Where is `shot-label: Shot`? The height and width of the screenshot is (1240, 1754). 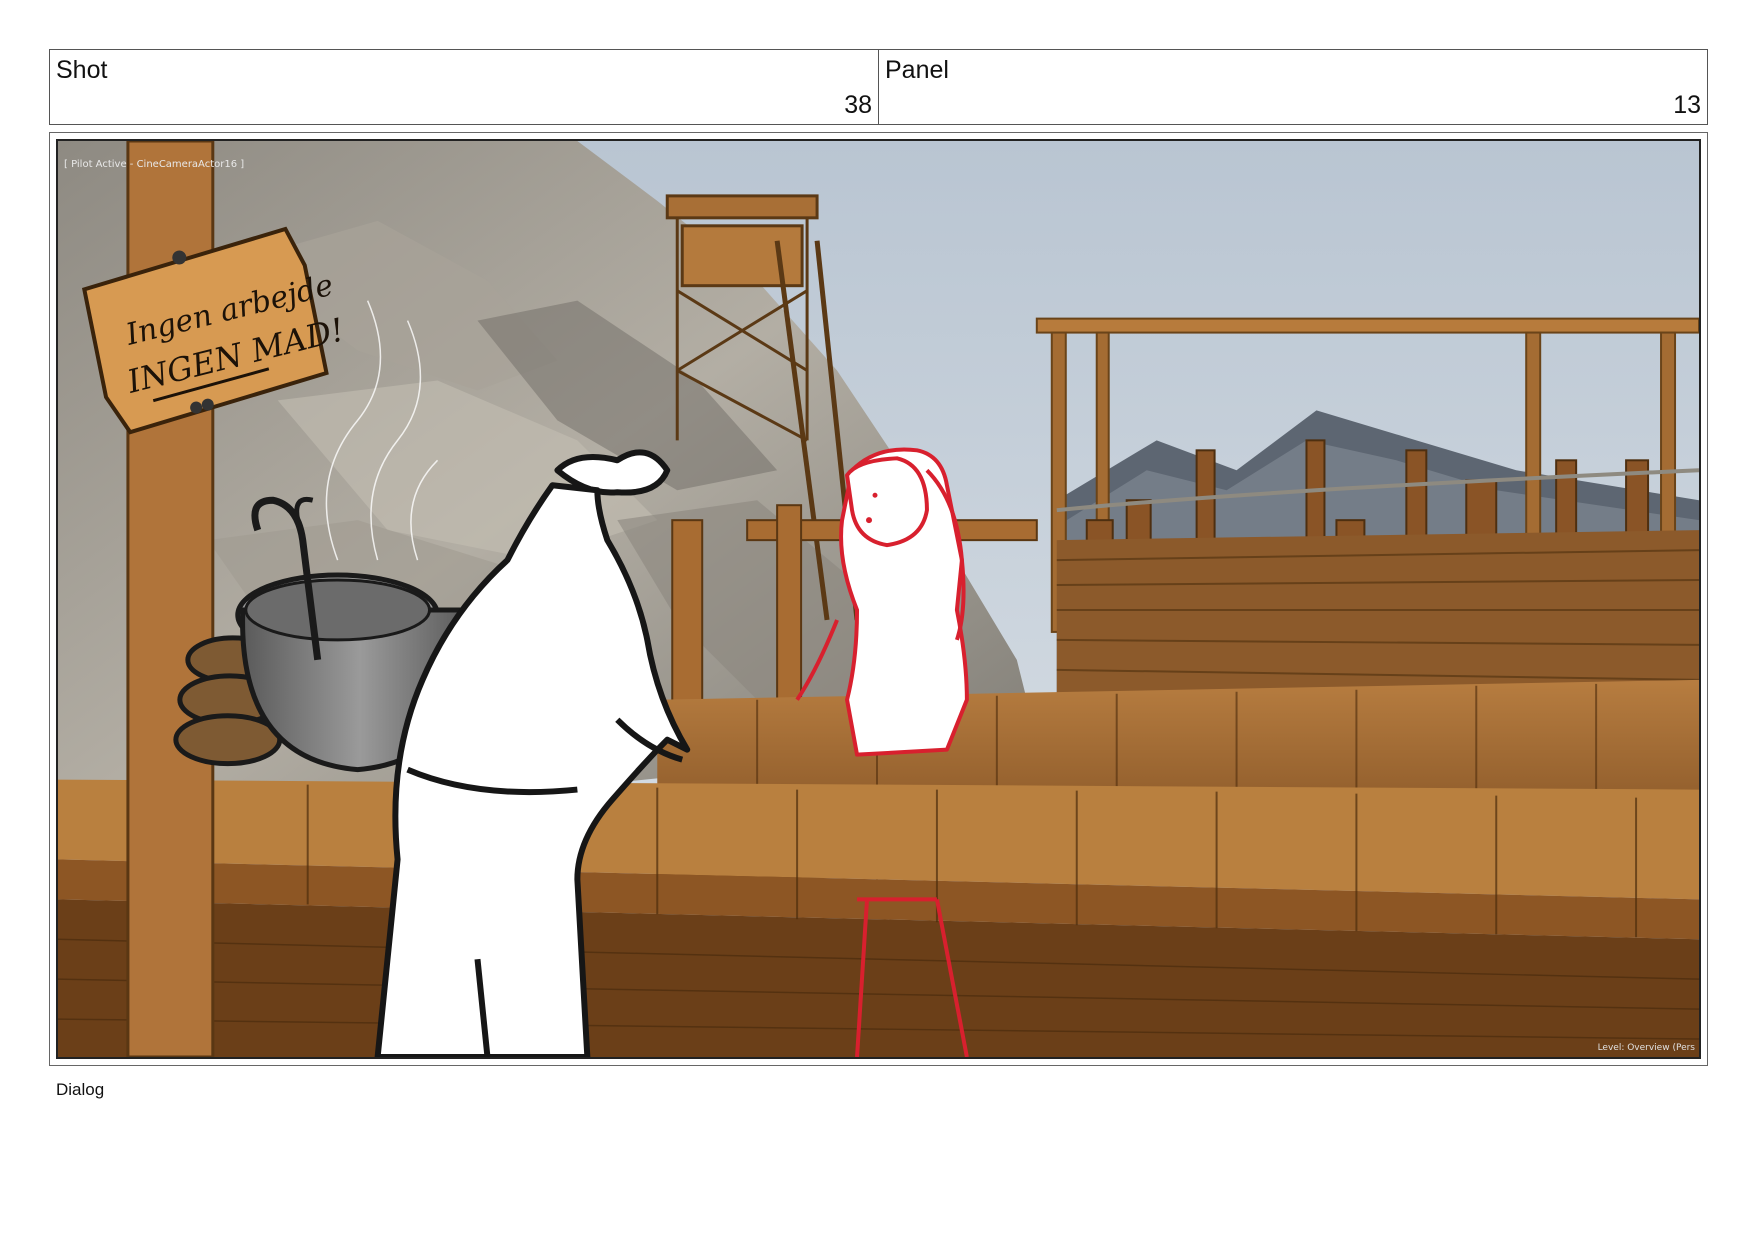 shot-label: Shot is located at coordinates (82, 70).